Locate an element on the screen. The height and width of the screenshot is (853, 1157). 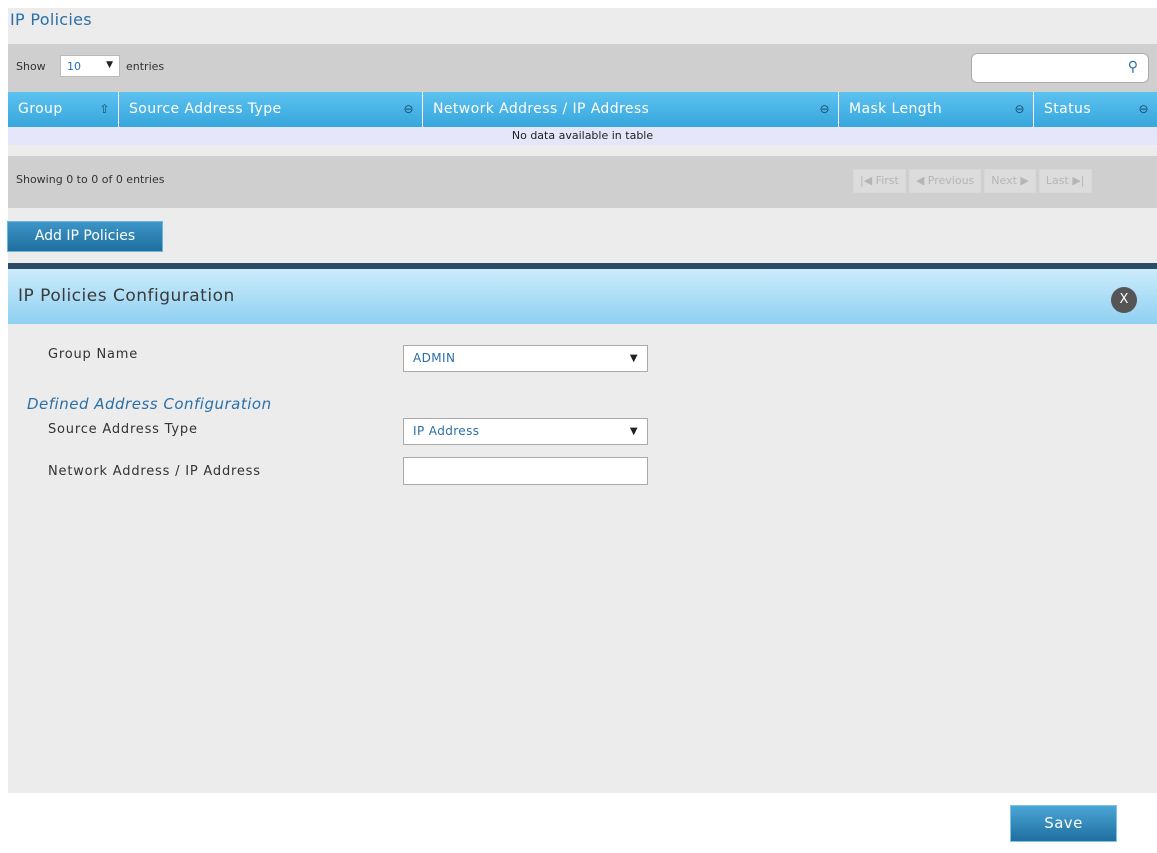
first-page-button: |◀ First is located at coordinates (879, 181).